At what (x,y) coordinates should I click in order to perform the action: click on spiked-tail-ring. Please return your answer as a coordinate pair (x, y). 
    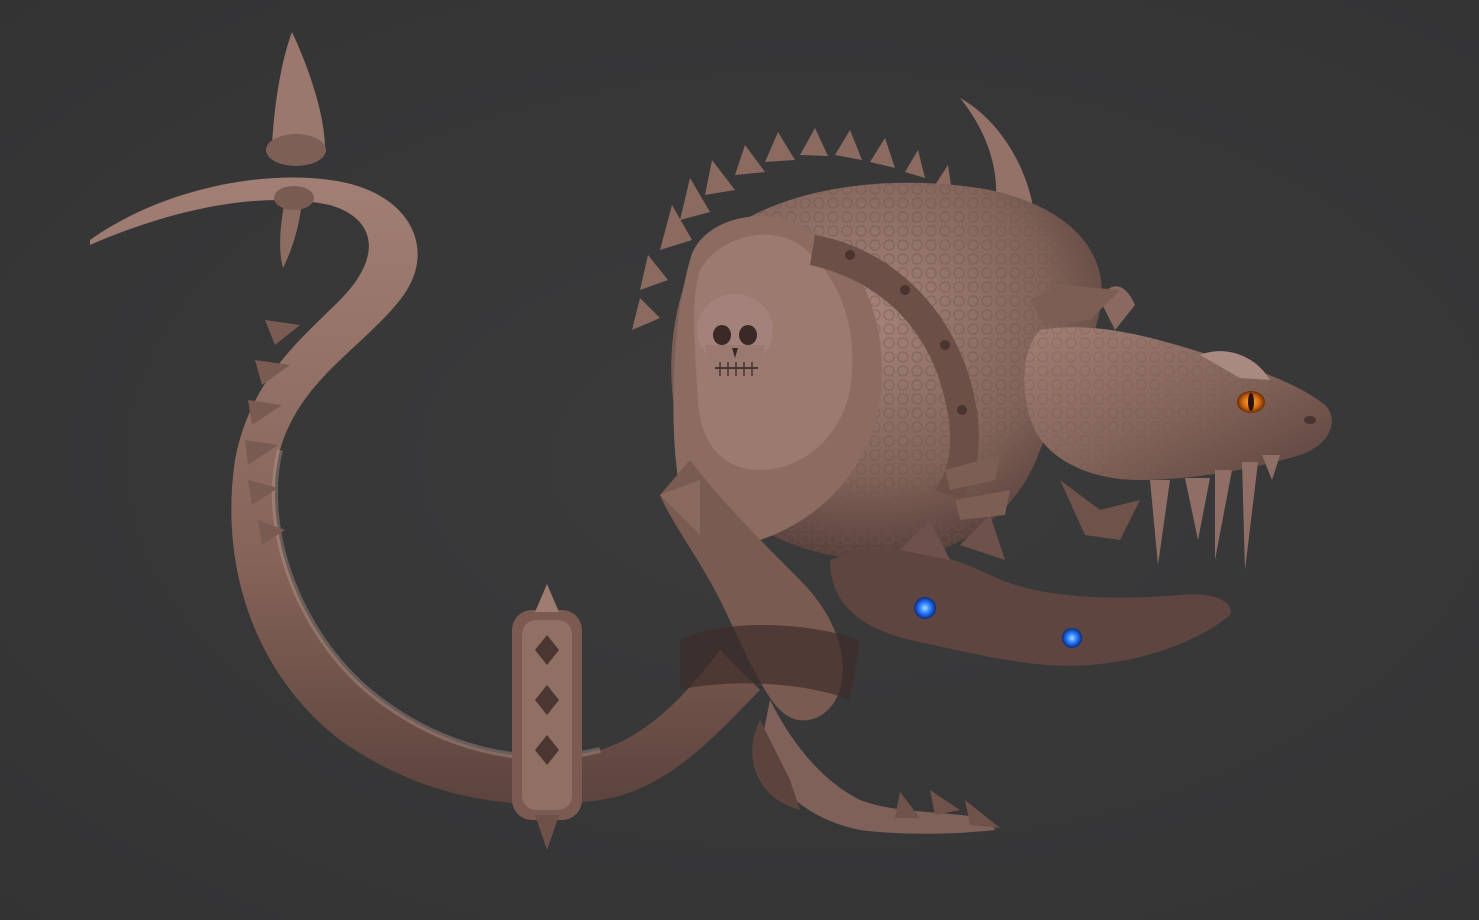
    Looking at the image, I should click on (547, 717).